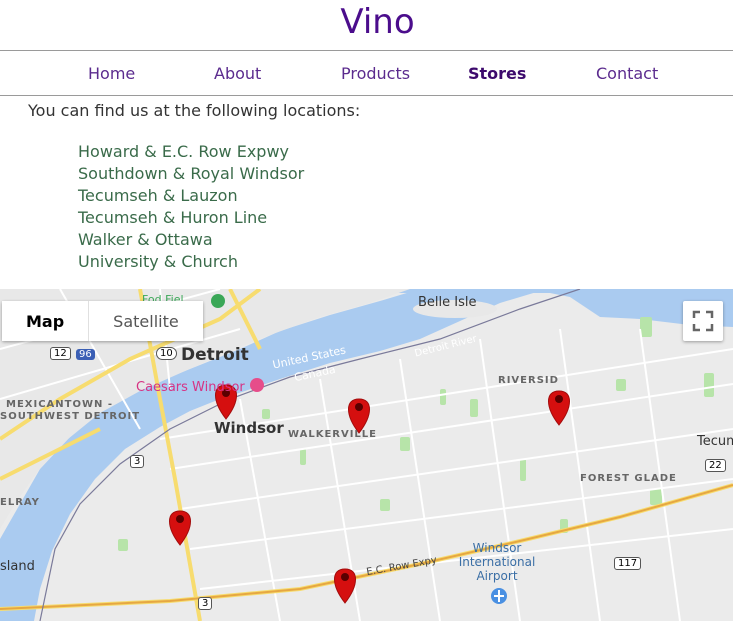 Image resolution: width=733 pixels, height=621 pixels. I want to click on route-shield: 12, so click(60, 353).